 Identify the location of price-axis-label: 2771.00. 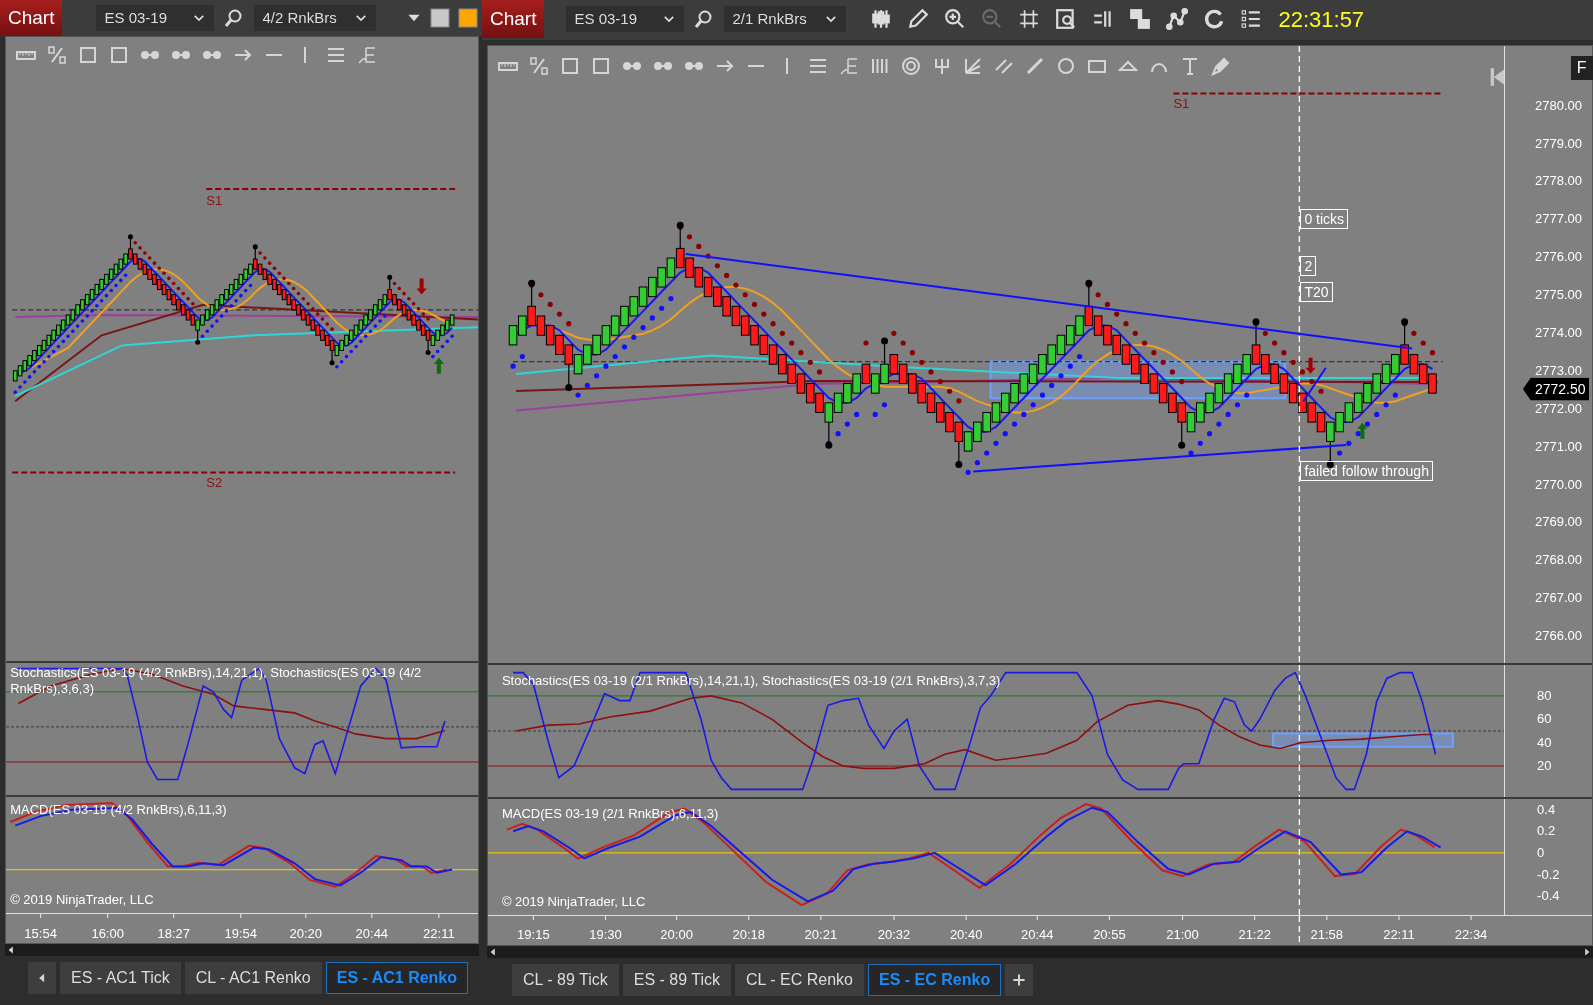
(1559, 446).